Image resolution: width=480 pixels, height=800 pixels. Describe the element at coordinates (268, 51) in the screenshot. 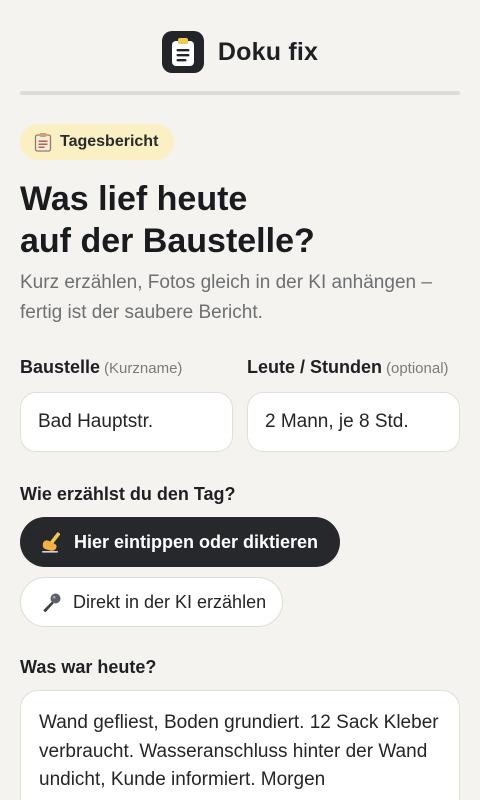

I see `app-title: Doku fix` at that location.